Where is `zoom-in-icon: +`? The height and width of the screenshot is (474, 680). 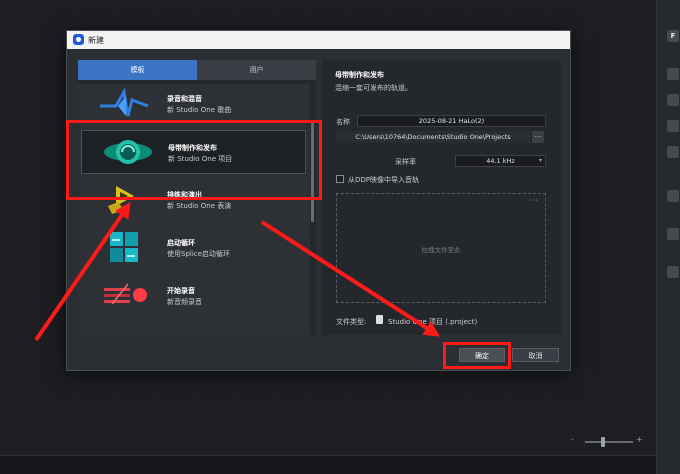
zoom-in-icon: + is located at coordinates (639, 439).